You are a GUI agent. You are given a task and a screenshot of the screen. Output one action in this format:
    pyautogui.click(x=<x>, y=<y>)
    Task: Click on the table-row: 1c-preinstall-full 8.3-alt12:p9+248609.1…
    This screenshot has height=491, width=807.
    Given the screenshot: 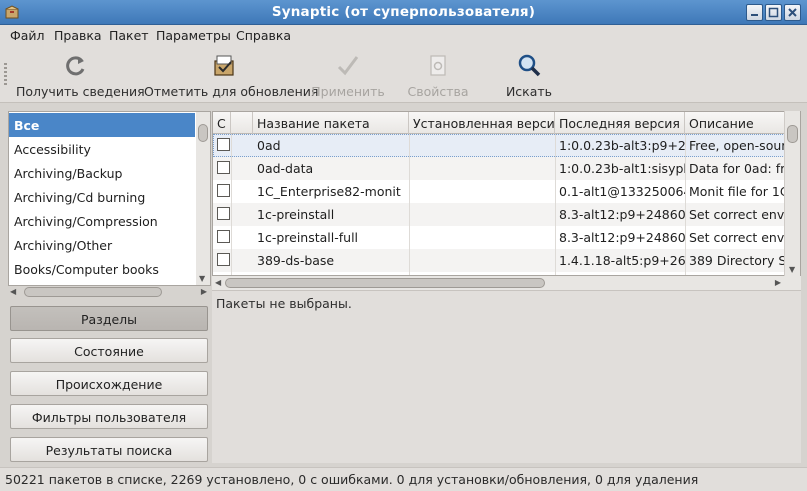 What is the action you would take?
    pyautogui.click(x=500, y=237)
    